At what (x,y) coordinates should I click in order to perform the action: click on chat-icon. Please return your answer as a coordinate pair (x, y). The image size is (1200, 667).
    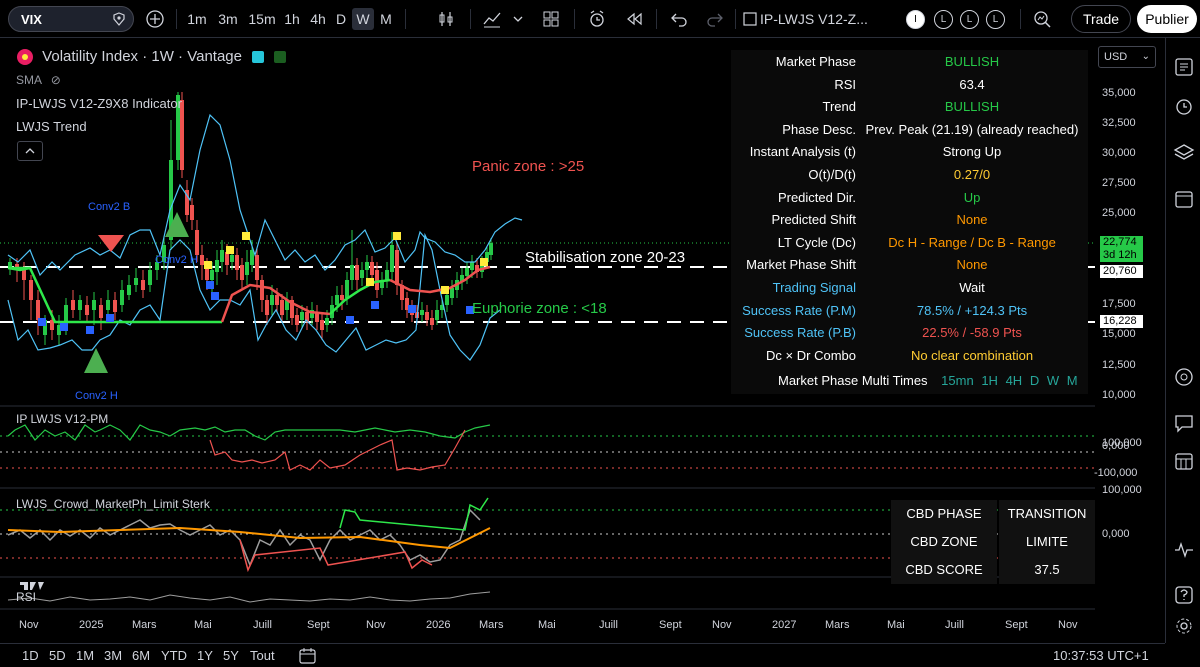
    Looking at the image, I should click on (1184, 423).